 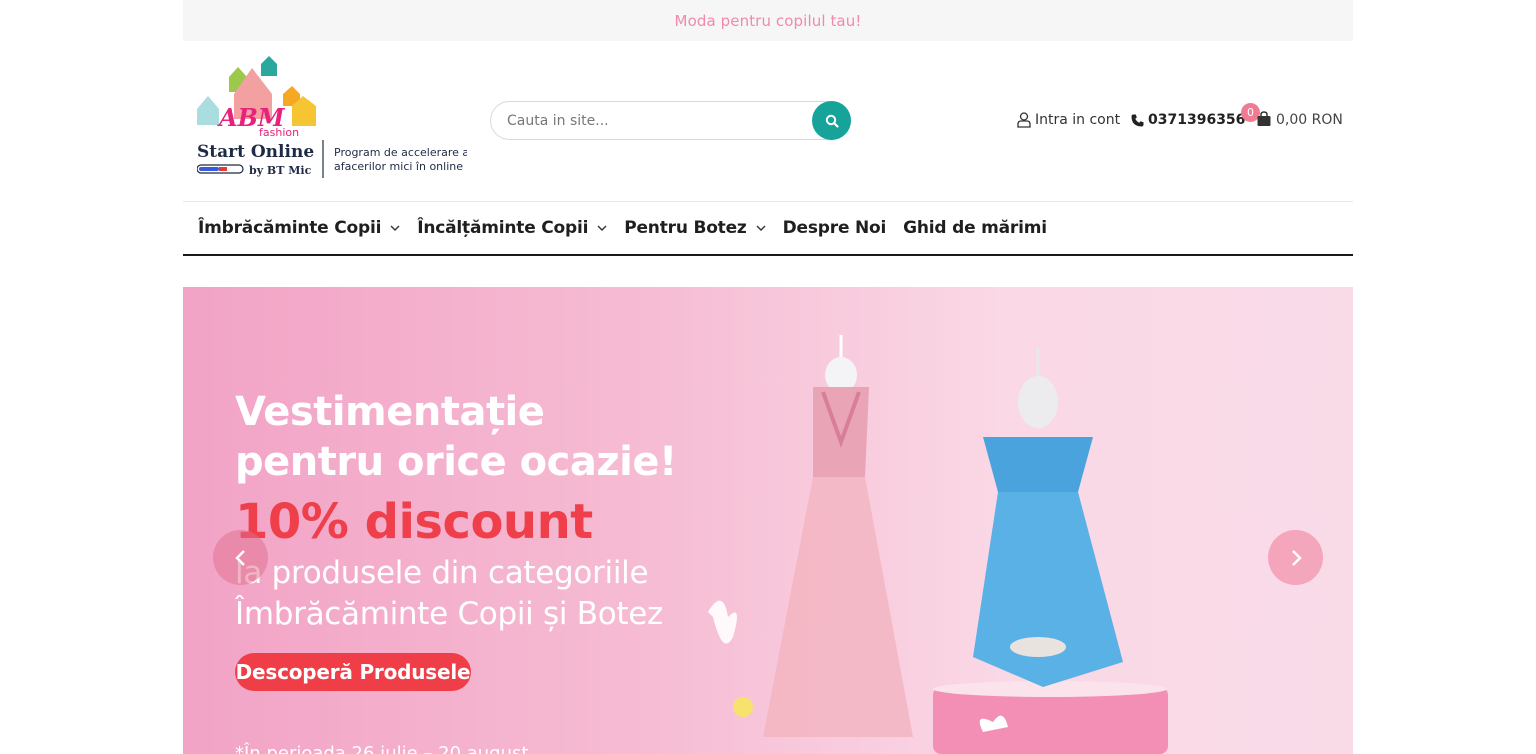 I want to click on login-label: Intra in cont, so click(x=1078, y=120).